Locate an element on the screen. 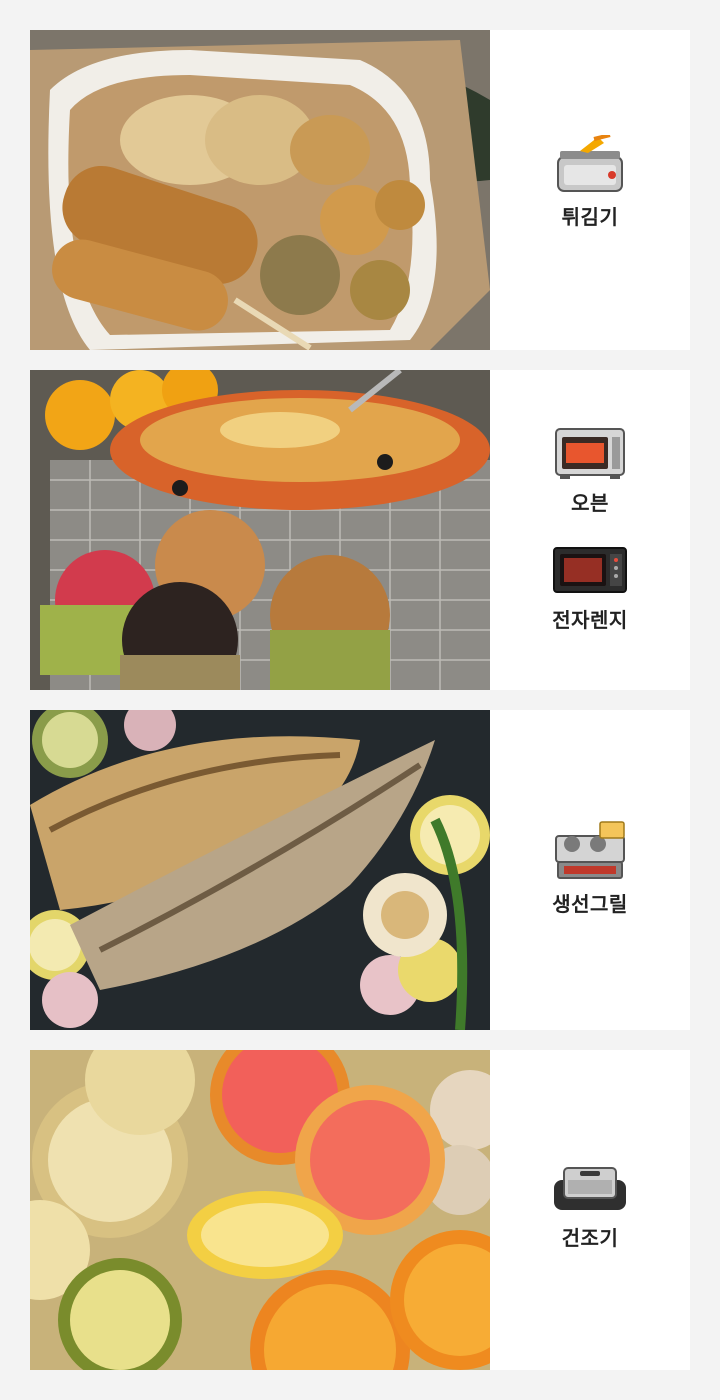  appliance-oven: 오븐 is located at coordinates (590, 470).